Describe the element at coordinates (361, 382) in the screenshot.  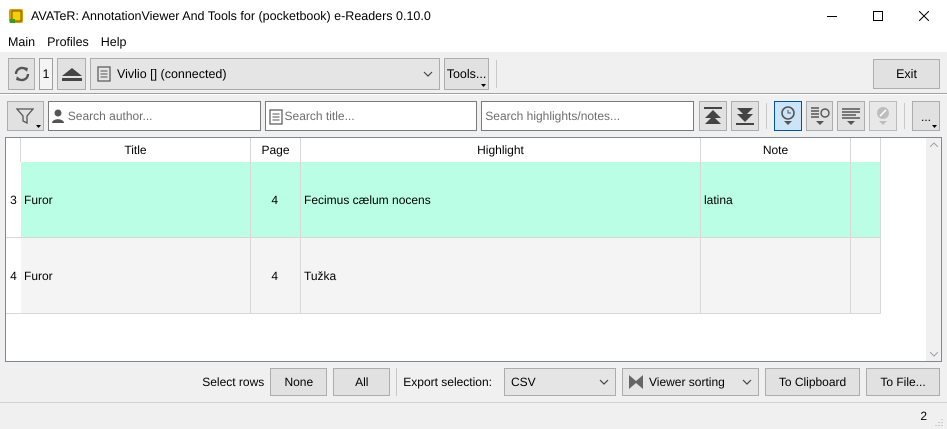
I see `select-all-button: All` at that location.